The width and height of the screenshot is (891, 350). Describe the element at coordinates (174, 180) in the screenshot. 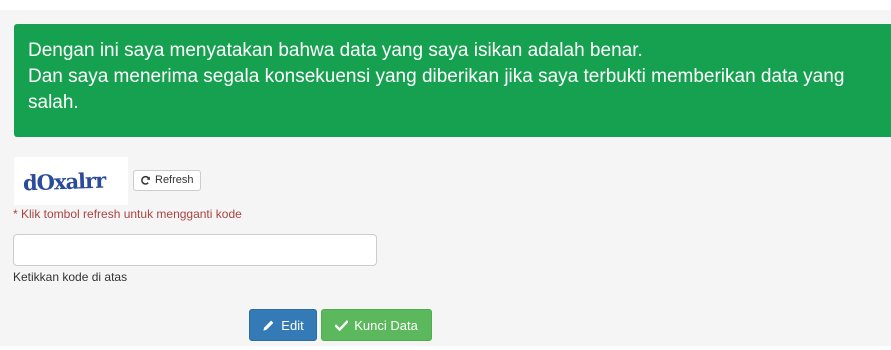

I see `refresh-label: Refresh` at that location.